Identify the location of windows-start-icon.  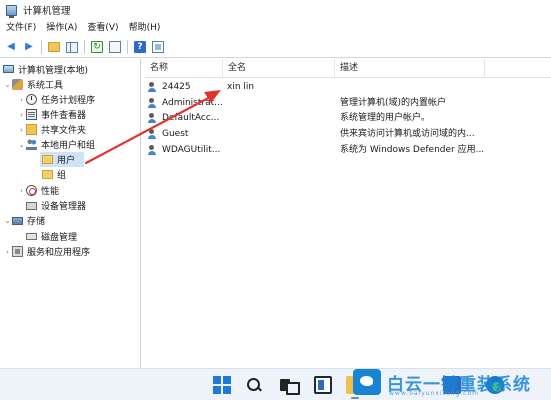
(222, 385).